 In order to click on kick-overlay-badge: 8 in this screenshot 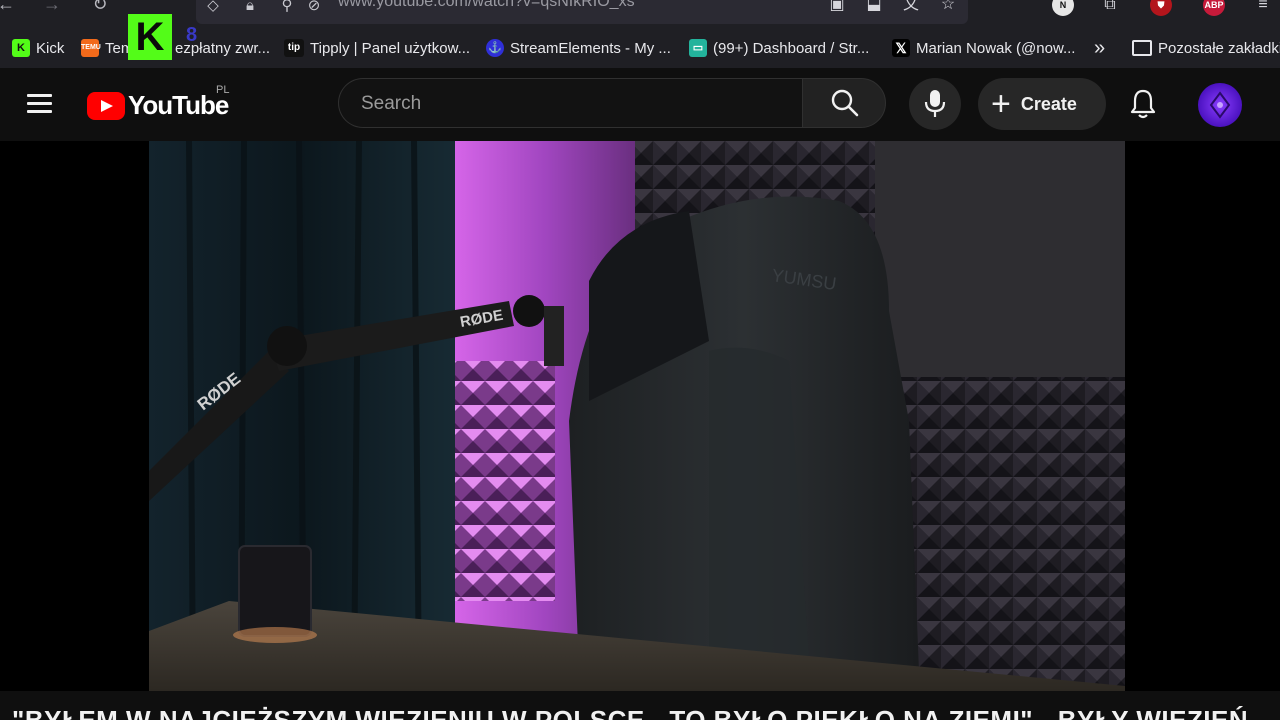, I will do `click(192, 35)`.